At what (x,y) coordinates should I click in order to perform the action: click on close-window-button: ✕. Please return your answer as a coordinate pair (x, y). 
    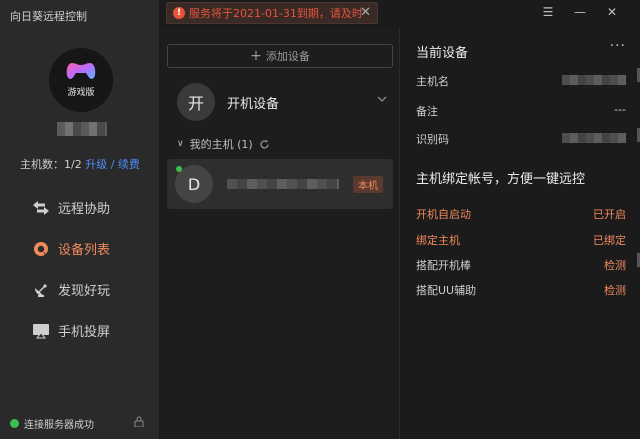
    Looking at the image, I should click on (612, 12).